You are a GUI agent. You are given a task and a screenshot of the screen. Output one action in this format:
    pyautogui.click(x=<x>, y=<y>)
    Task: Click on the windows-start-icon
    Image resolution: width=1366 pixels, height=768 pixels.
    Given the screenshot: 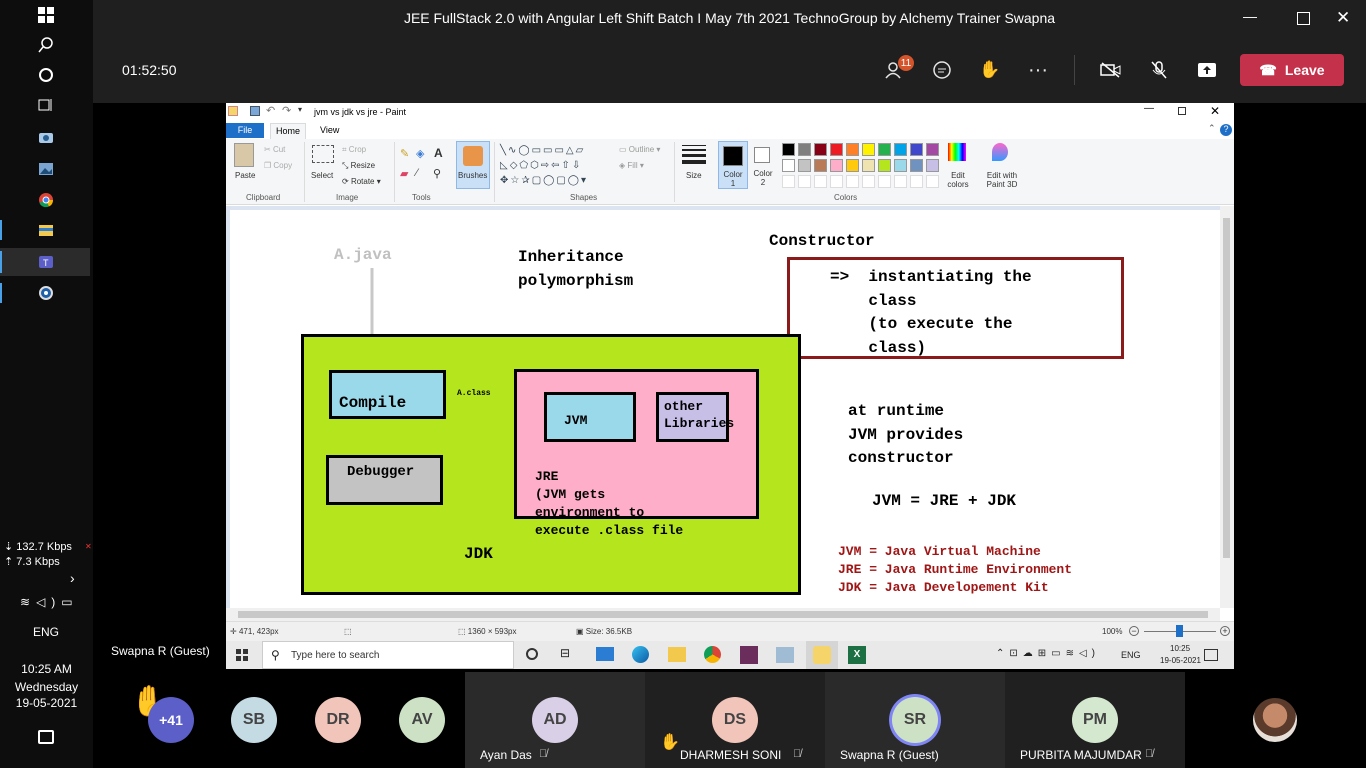 What is the action you would take?
    pyautogui.click(x=46, y=15)
    